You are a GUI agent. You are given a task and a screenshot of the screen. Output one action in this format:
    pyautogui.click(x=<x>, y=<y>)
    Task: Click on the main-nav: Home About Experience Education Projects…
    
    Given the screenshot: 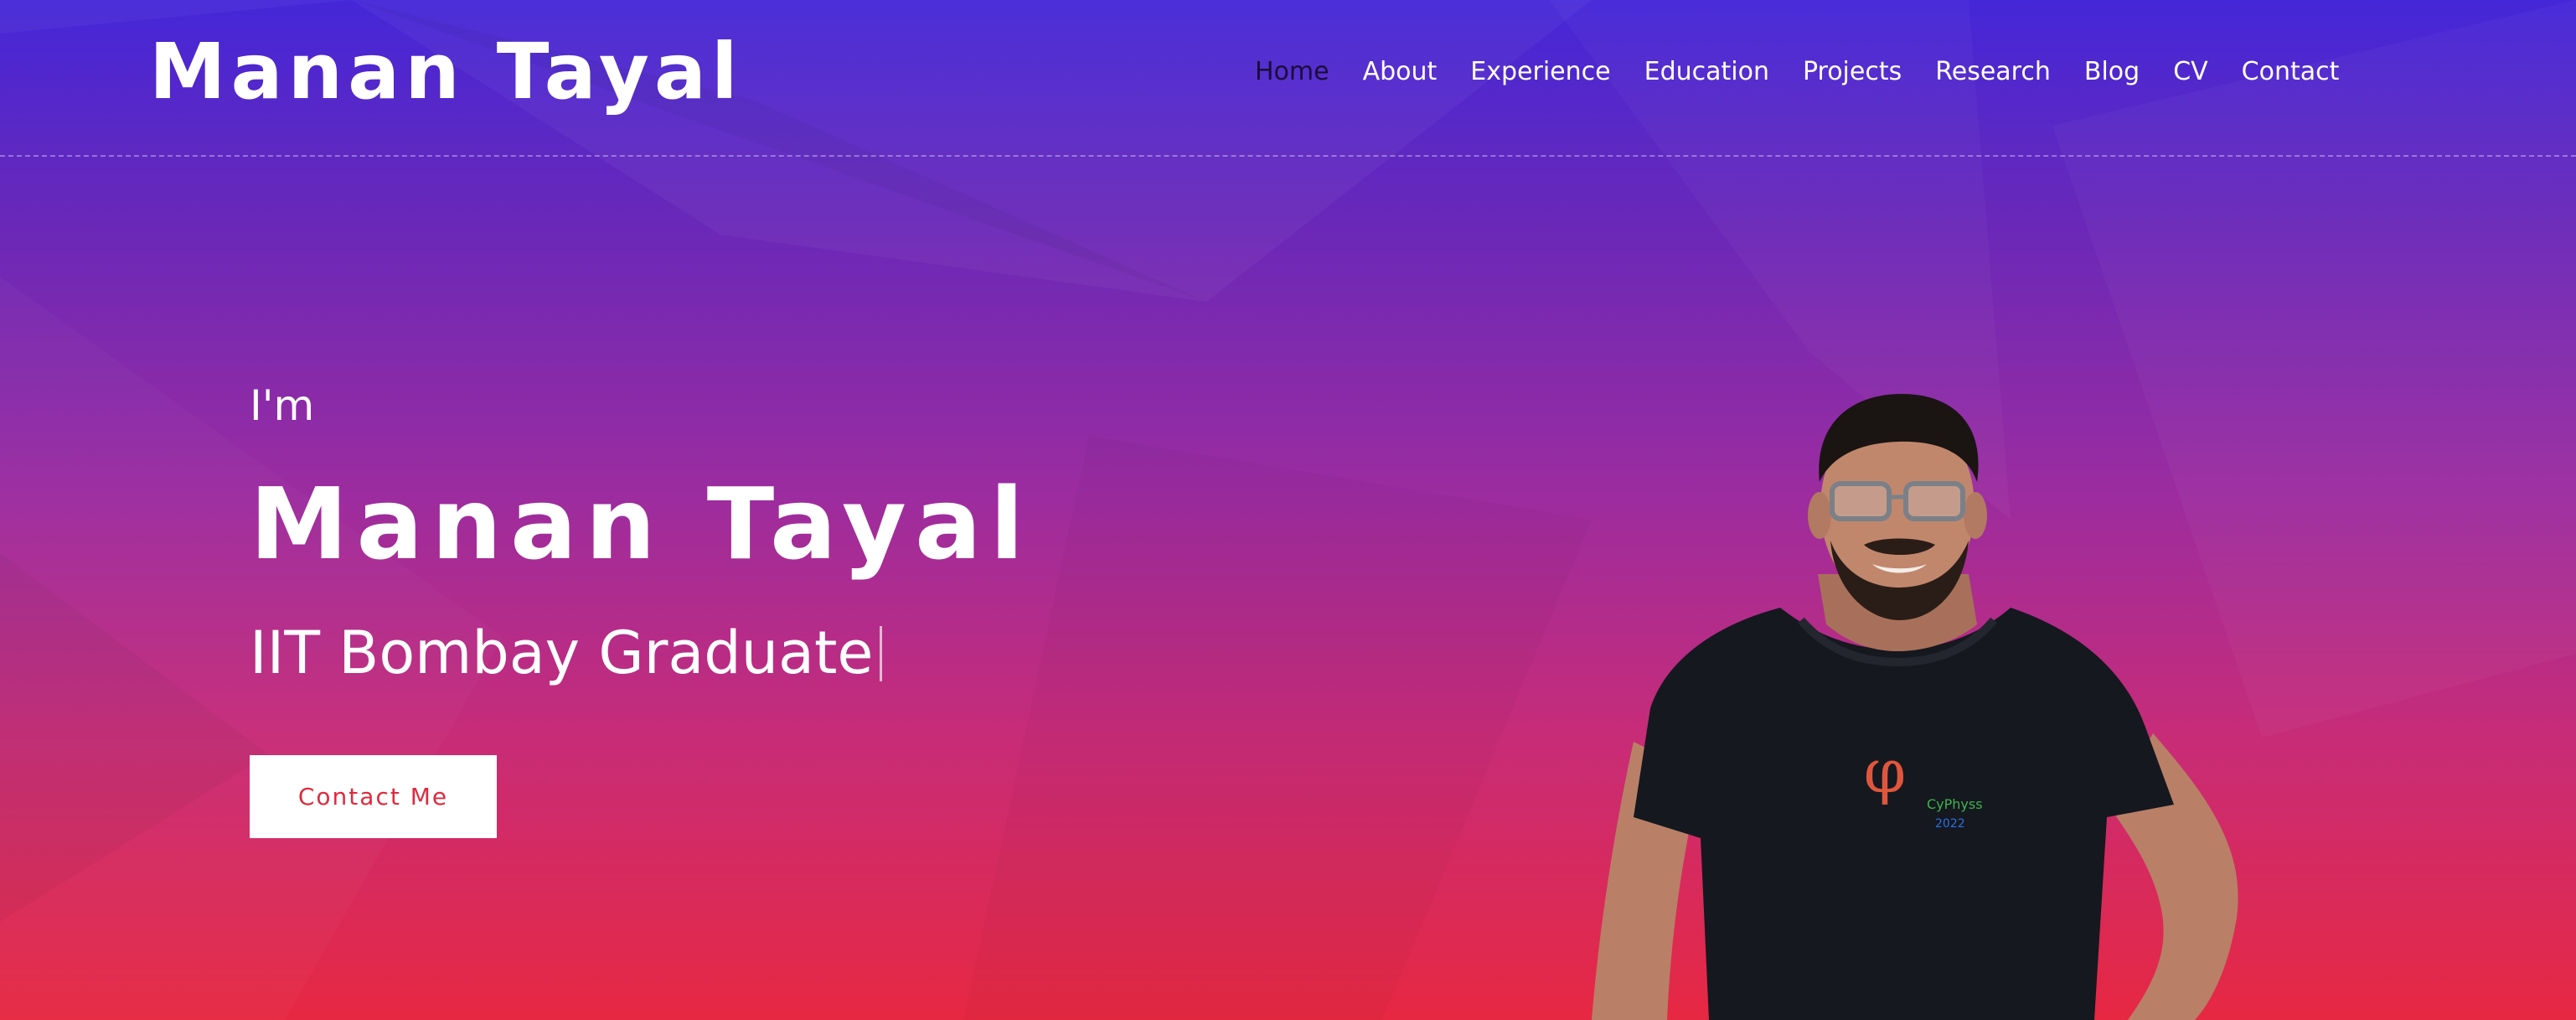 What is the action you would take?
    pyautogui.click(x=1813, y=72)
    